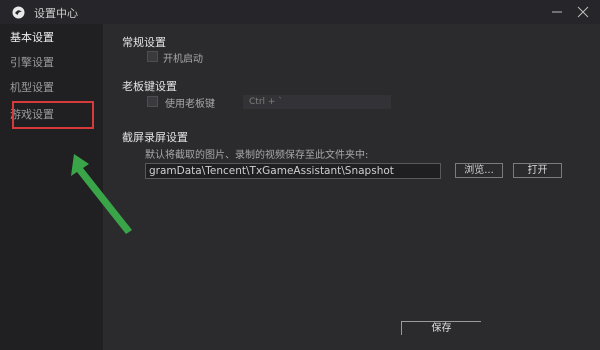 The image size is (600, 350). I want to click on sidebar-item-engine: 引擎设置, so click(32, 63).